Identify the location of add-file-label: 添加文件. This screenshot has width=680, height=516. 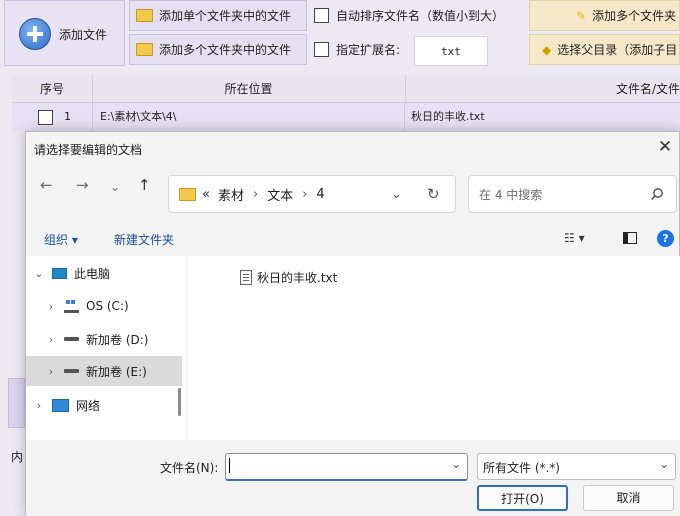
(83, 35).